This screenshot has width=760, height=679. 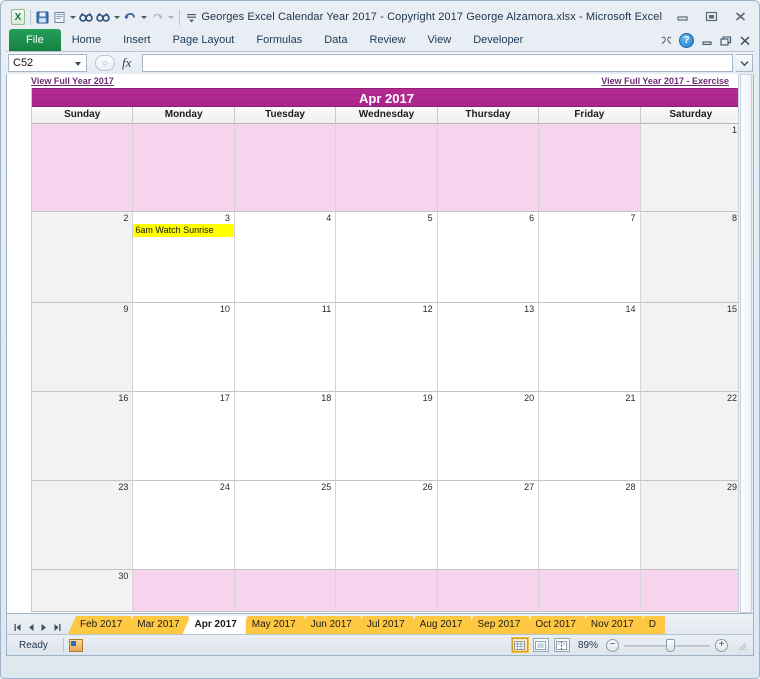 What do you see at coordinates (610, 625) in the screenshot?
I see `sheet-tab: Nov 2017` at bounding box center [610, 625].